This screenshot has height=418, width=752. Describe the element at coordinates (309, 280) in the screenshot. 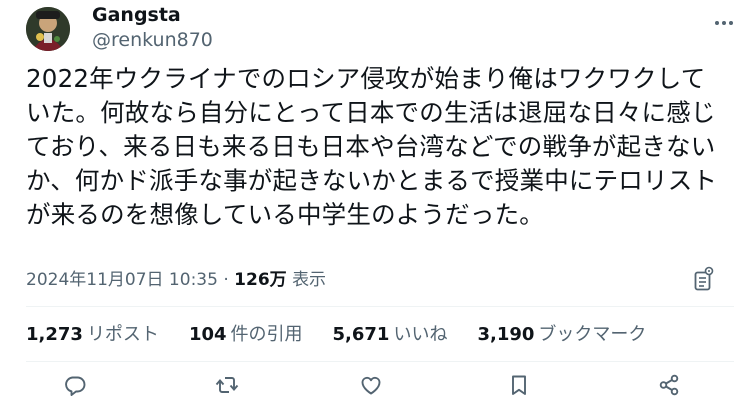

I see `views-label: 表示` at that location.